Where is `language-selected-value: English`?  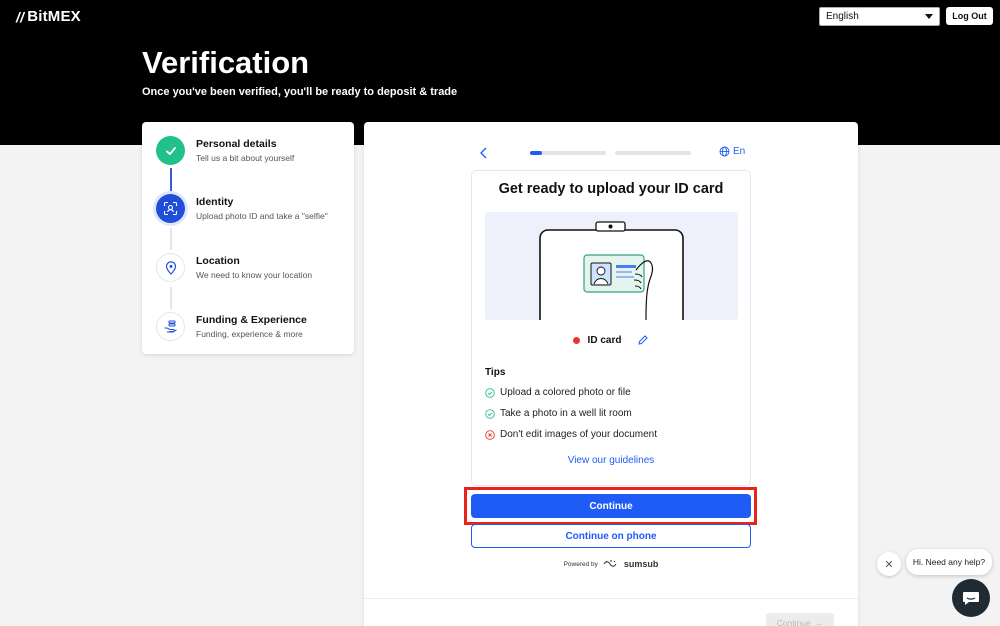 language-selected-value: English is located at coordinates (842, 16).